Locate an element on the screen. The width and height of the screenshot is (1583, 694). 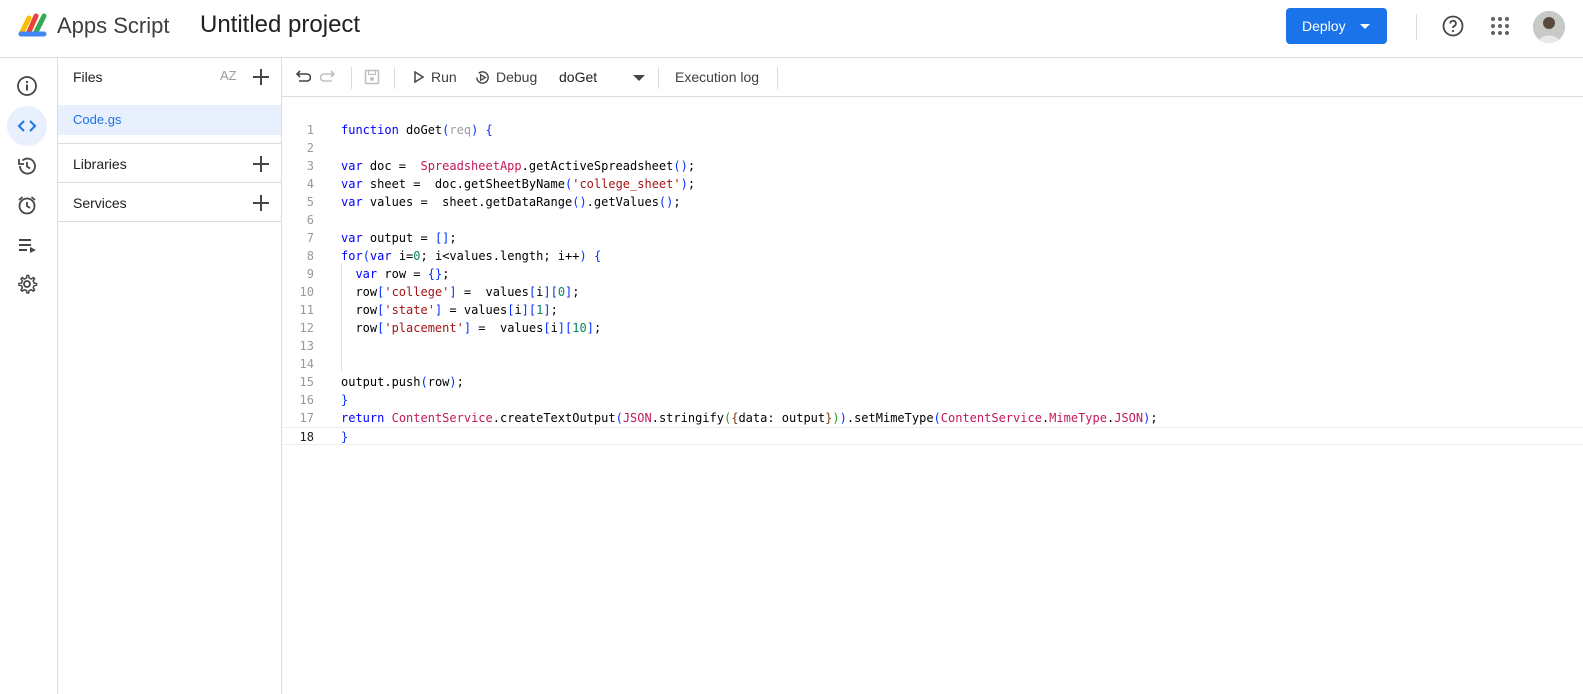
code-text: row['placement'] = values[i][10]; is located at coordinates (471, 328).